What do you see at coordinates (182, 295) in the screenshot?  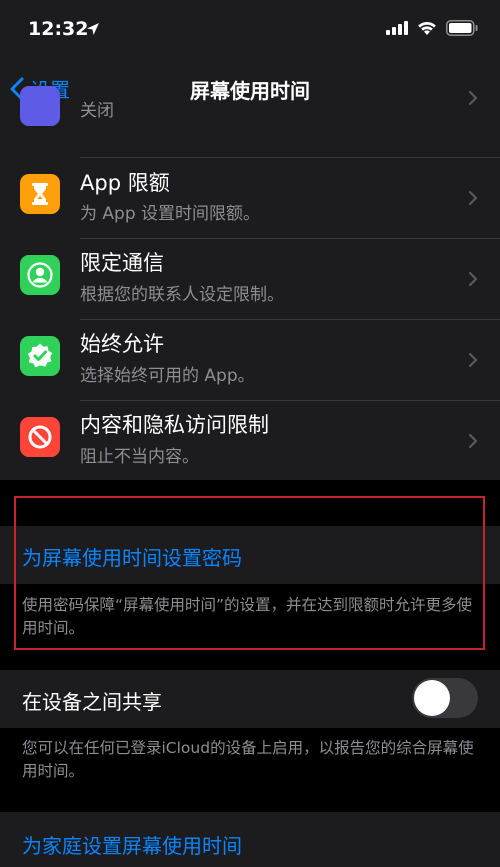 I see `list-item-subtitle: 根据您的联系人设定限制。` at bounding box center [182, 295].